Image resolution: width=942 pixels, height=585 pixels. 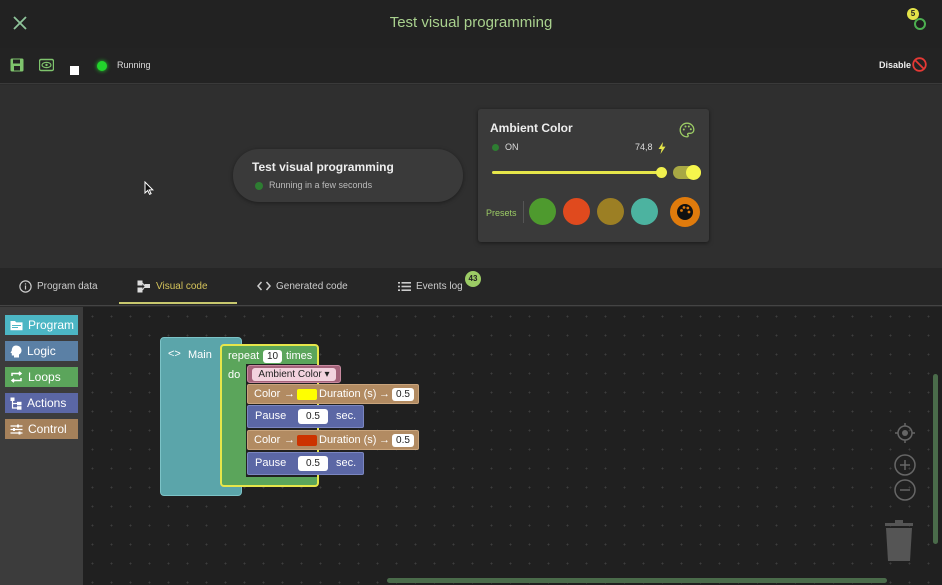 What do you see at coordinates (312, 286) in the screenshot?
I see `tab-generated-code-label: Generated code` at bounding box center [312, 286].